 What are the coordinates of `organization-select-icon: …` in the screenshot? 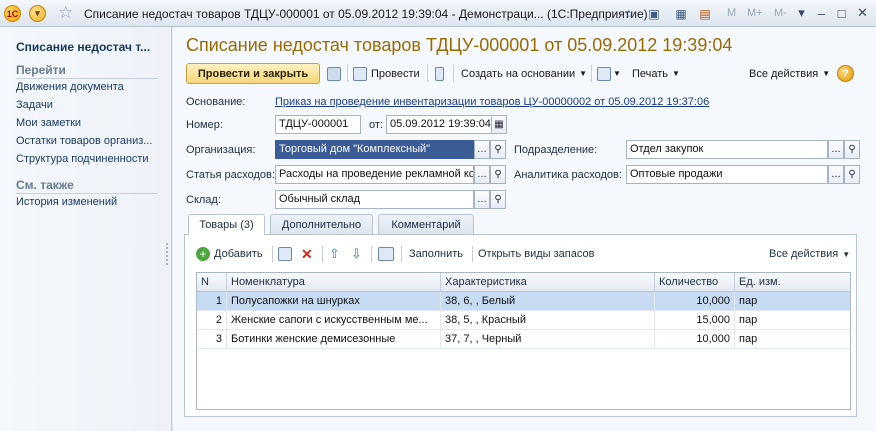 It's located at (482, 149).